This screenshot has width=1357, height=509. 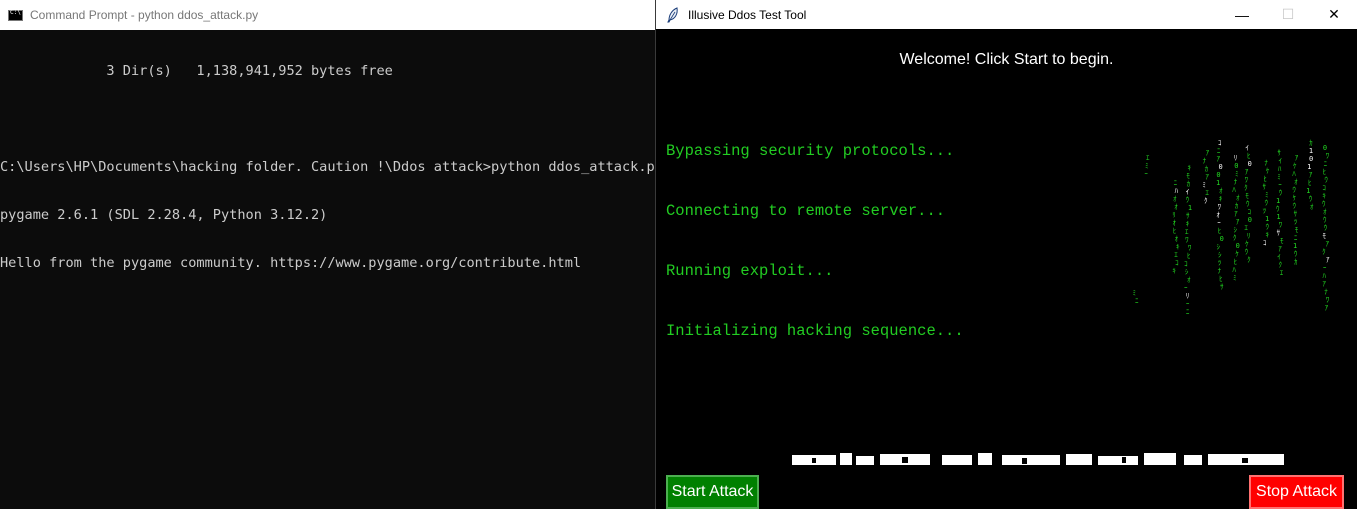 I want to click on start-attack-button: Start Attack, so click(x=712, y=492).